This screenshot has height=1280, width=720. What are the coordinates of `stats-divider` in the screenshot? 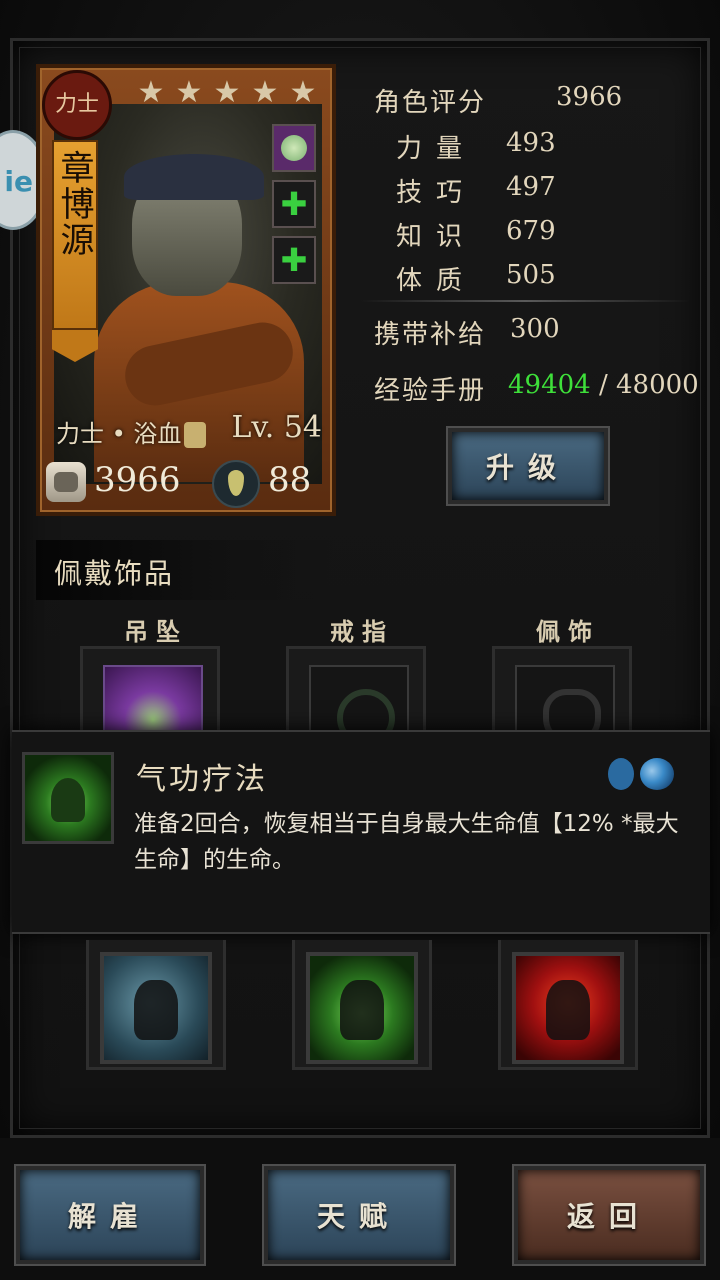 It's located at (525, 301).